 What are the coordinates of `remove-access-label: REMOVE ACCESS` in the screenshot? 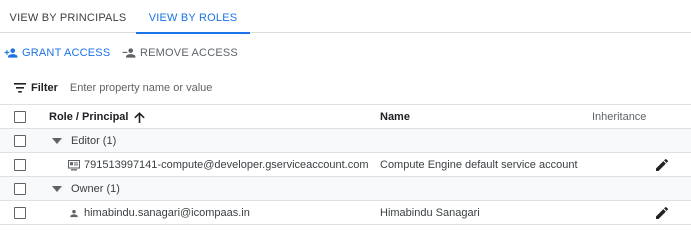 It's located at (189, 53).